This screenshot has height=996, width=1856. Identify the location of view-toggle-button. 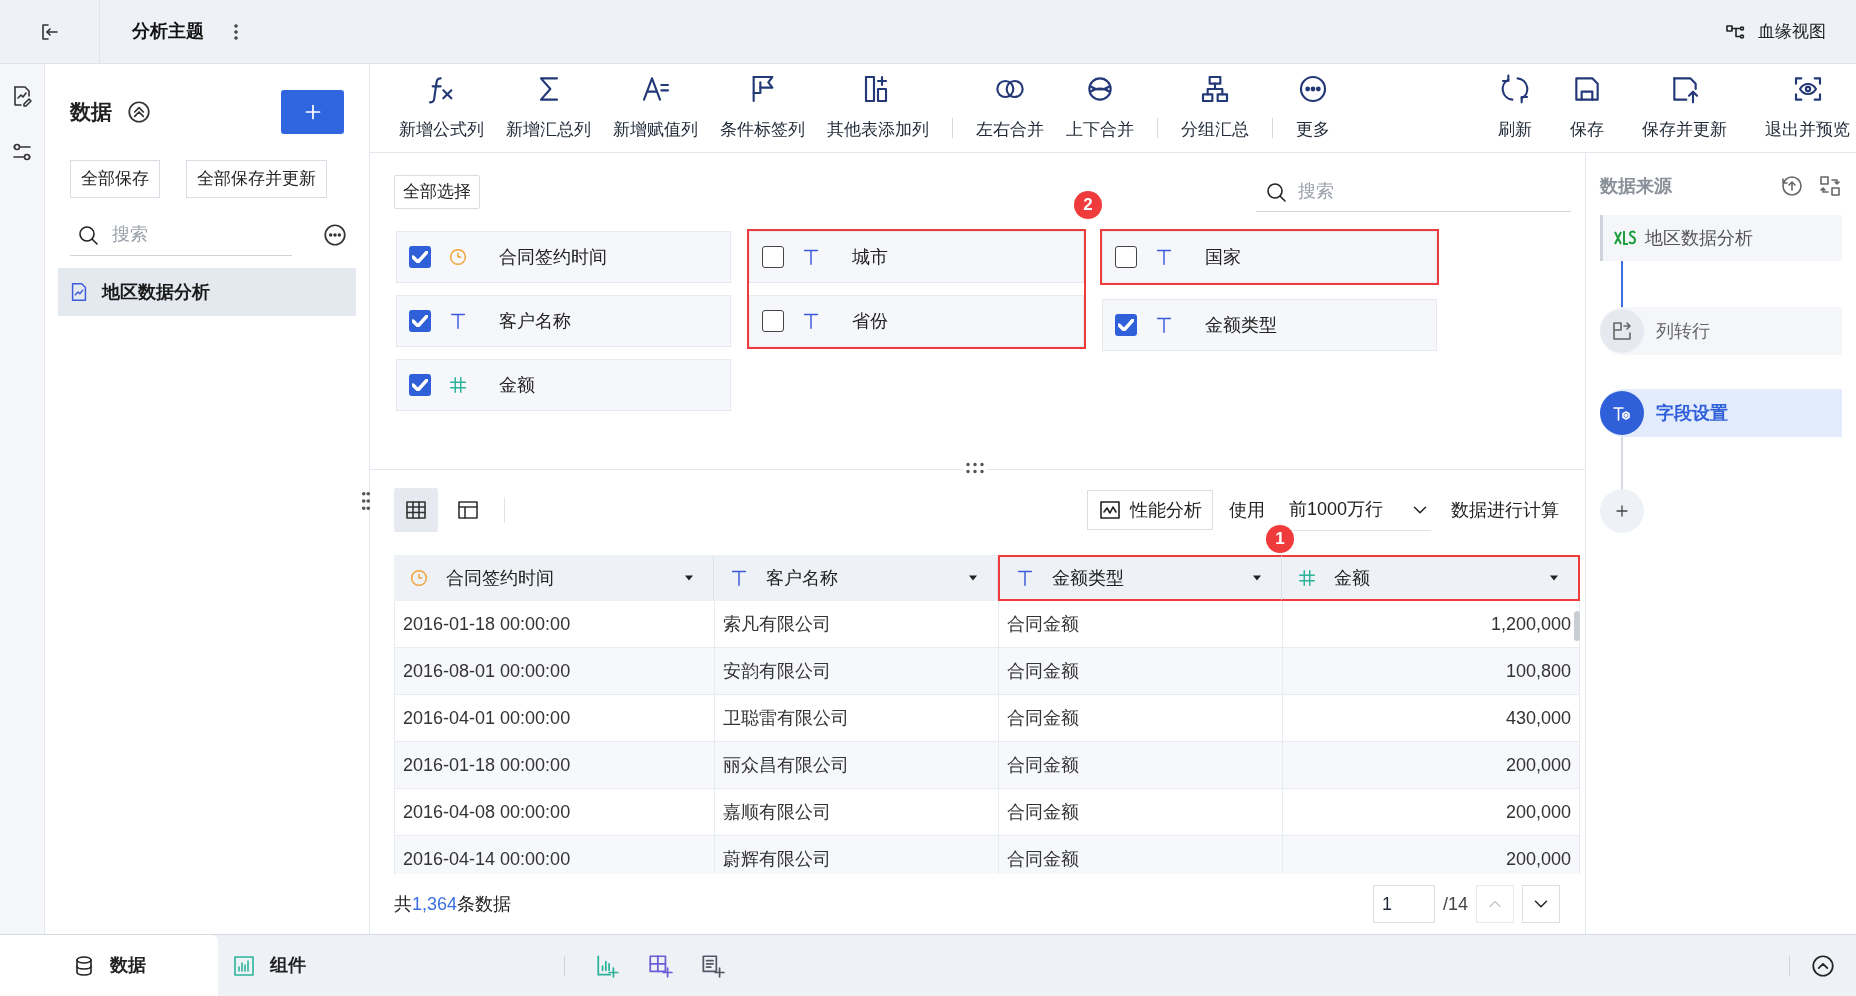
(416, 510).